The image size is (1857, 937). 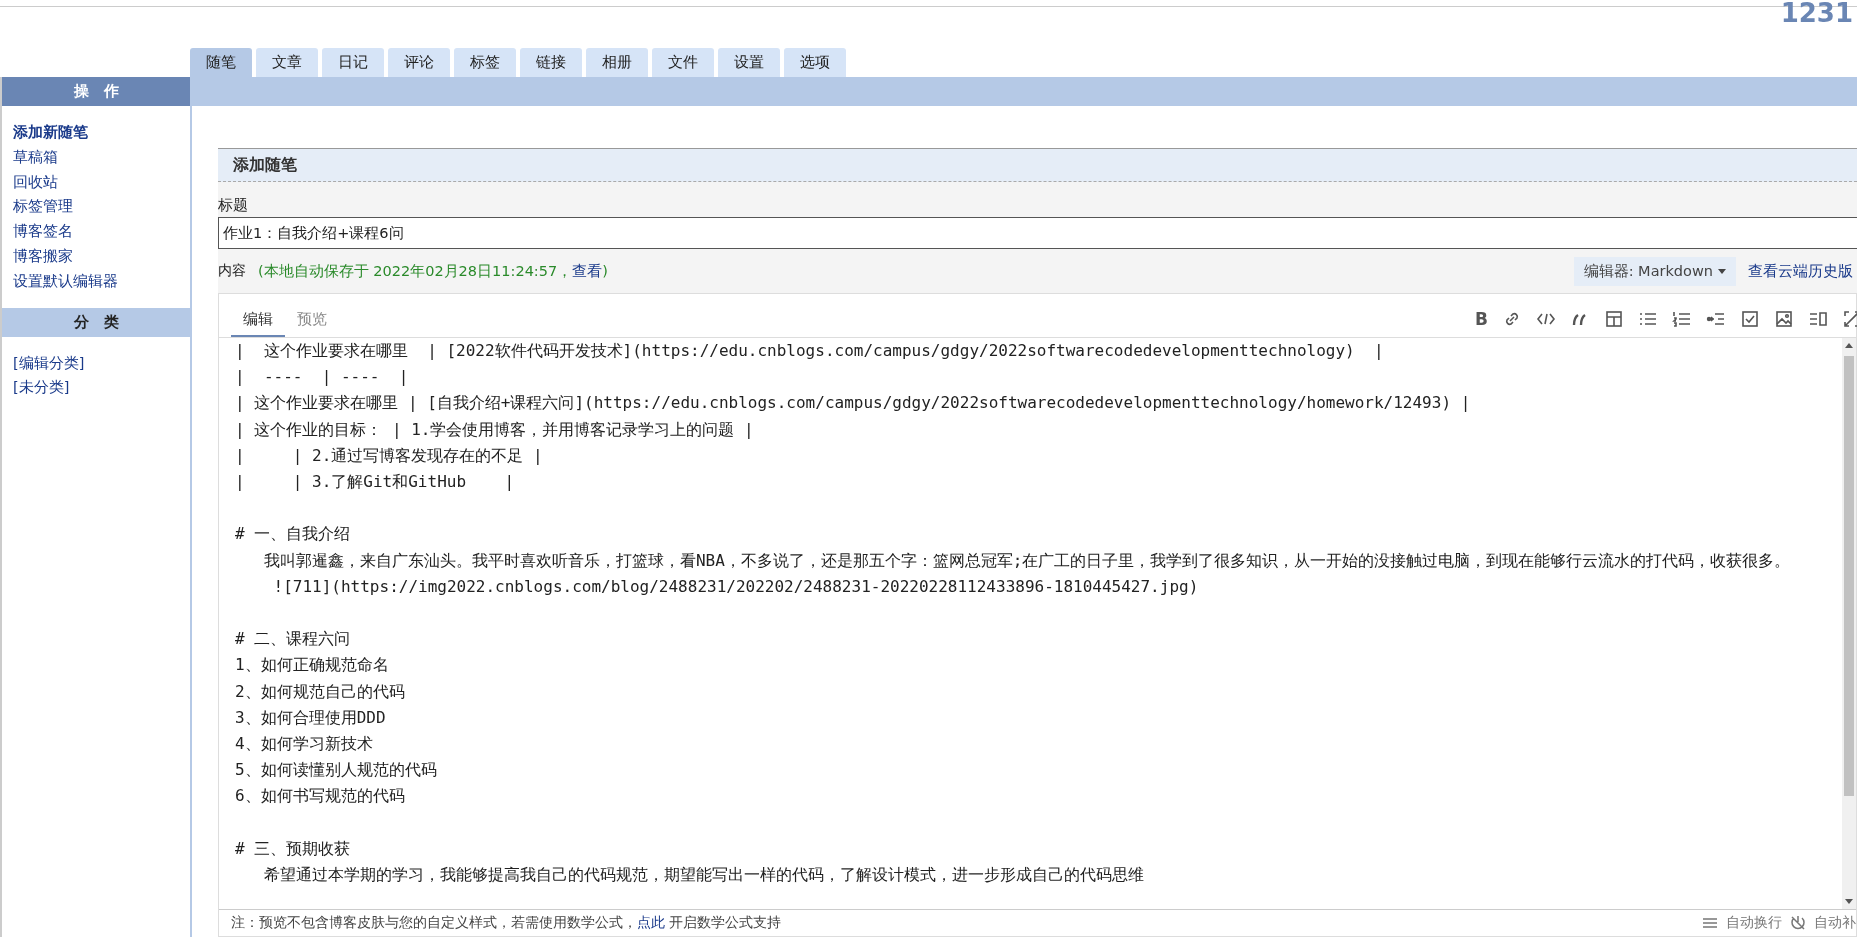 What do you see at coordinates (101, 256) in the screenshot?
I see `sidebar-link: 博客搬家` at bounding box center [101, 256].